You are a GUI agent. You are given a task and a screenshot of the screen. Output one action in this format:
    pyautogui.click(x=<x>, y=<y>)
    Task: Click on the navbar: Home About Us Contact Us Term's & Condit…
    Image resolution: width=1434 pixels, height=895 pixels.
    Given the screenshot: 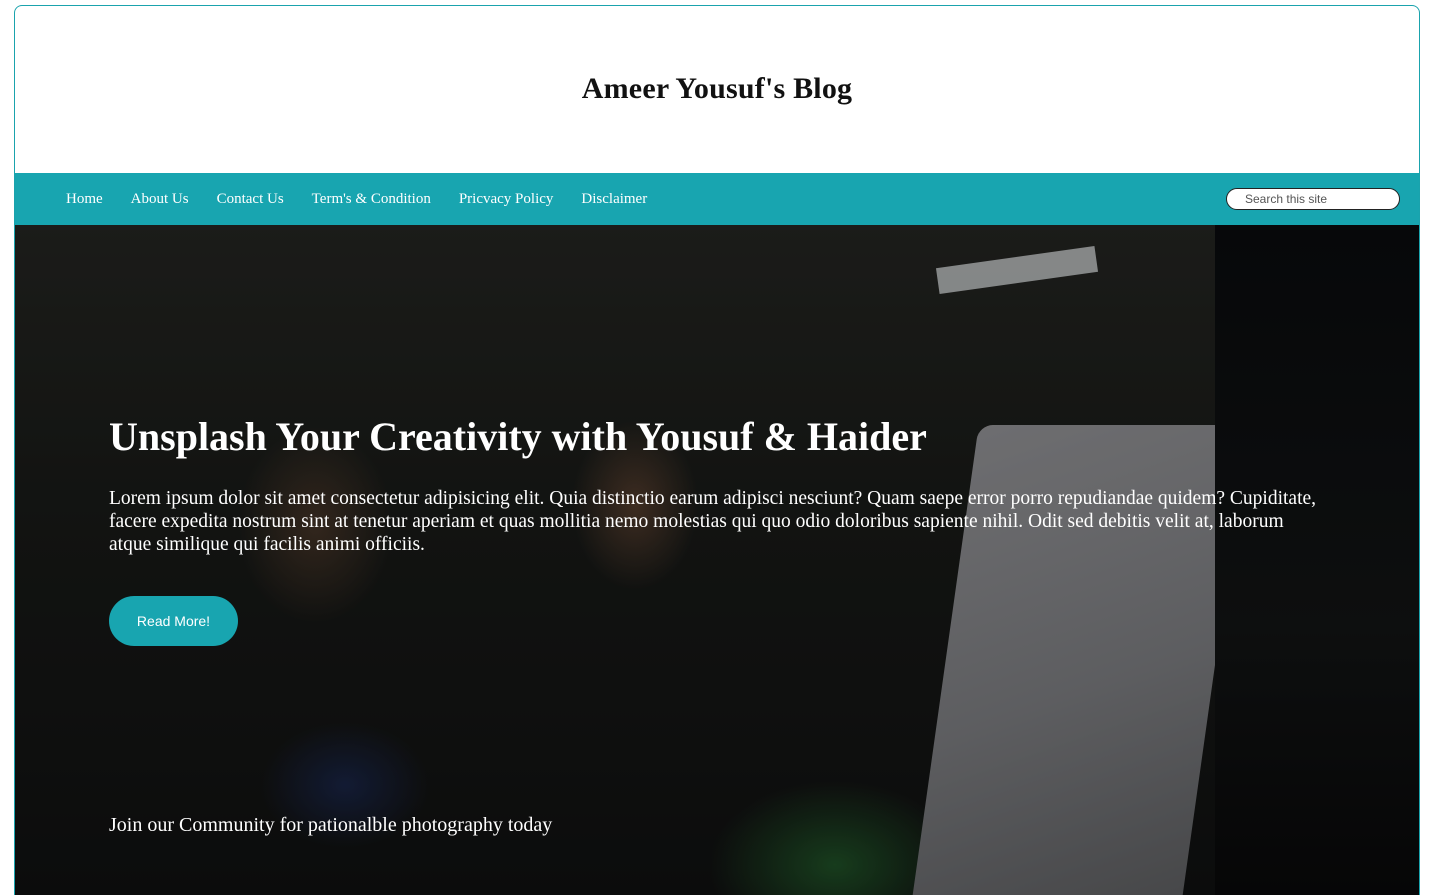 What is the action you would take?
    pyautogui.click(x=717, y=199)
    